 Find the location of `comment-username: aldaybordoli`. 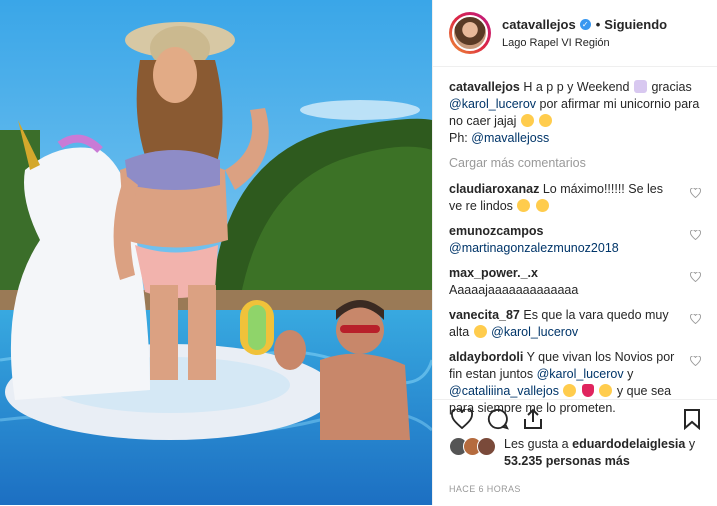

comment-username: aldaybordoli is located at coordinates (486, 357).